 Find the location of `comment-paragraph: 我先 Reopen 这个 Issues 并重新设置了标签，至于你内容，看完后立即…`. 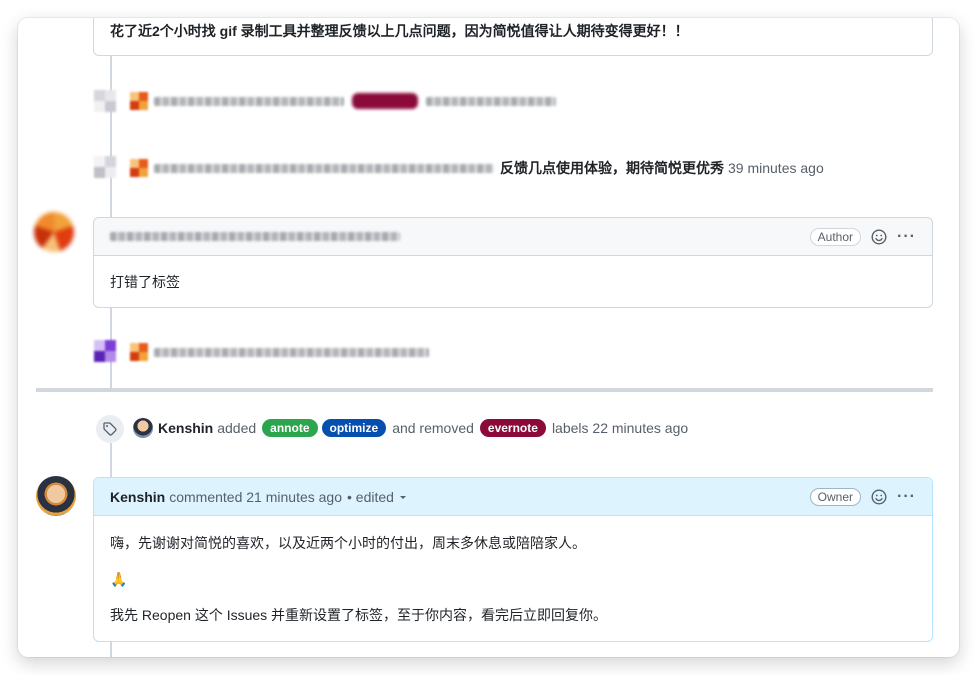

comment-paragraph: 我先 Reopen 这个 Issues 并重新设置了标签，至于你内容，看完后立即… is located at coordinates (359, 615).